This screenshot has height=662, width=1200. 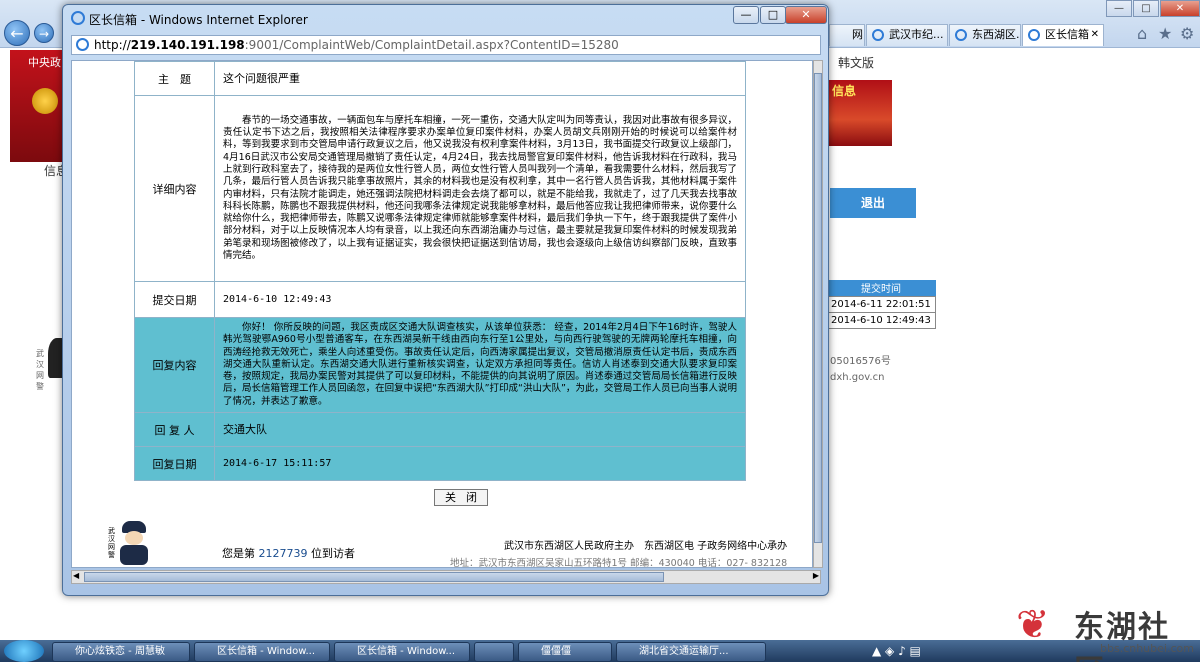 What do you see at coordinates (860, 361) in the screenshot?
I see `icp-text: 05016576号` at bounding box center [860, 361].